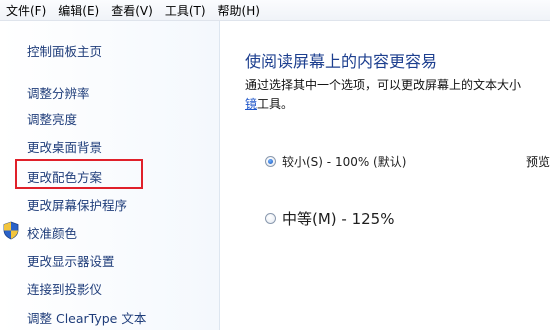  What do you see at coordinates (270, 218) in the screenshot?
I see `radio-medium` at bounding box center [270, 218].